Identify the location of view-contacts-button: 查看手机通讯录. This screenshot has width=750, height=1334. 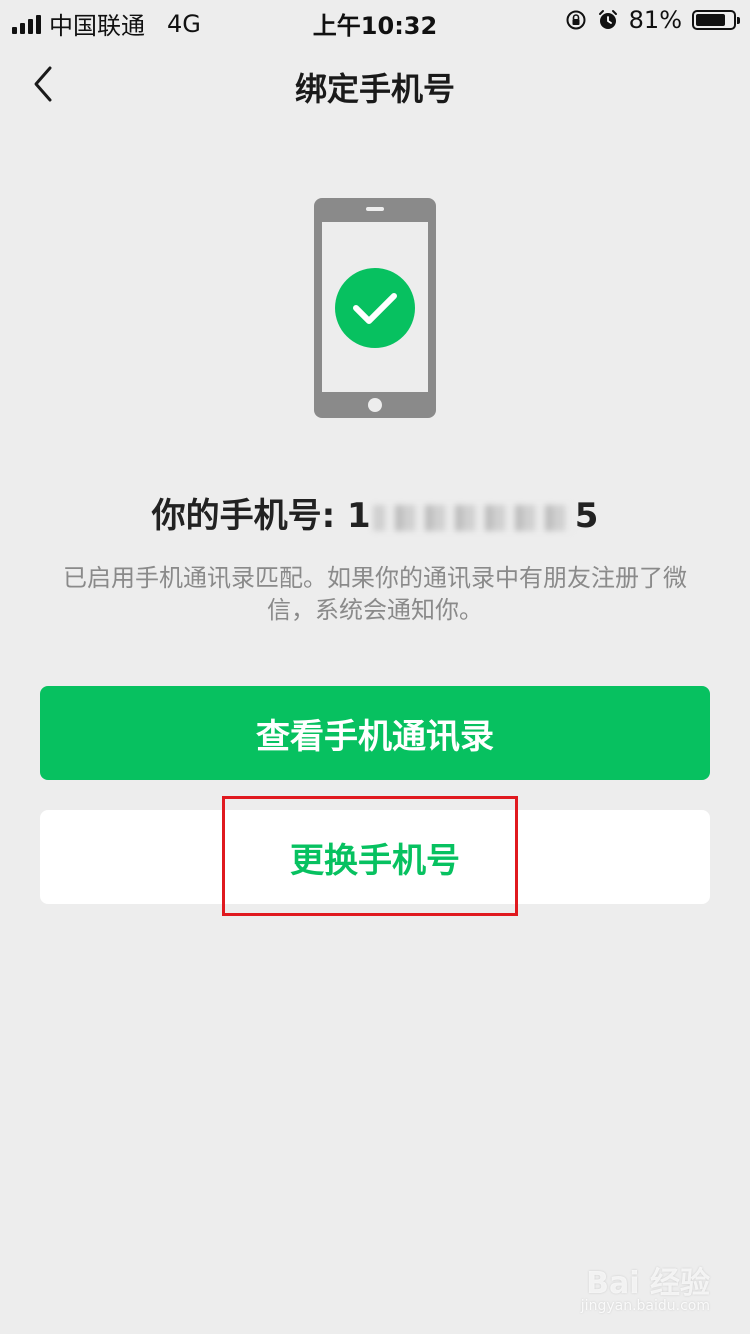
(375, 733).